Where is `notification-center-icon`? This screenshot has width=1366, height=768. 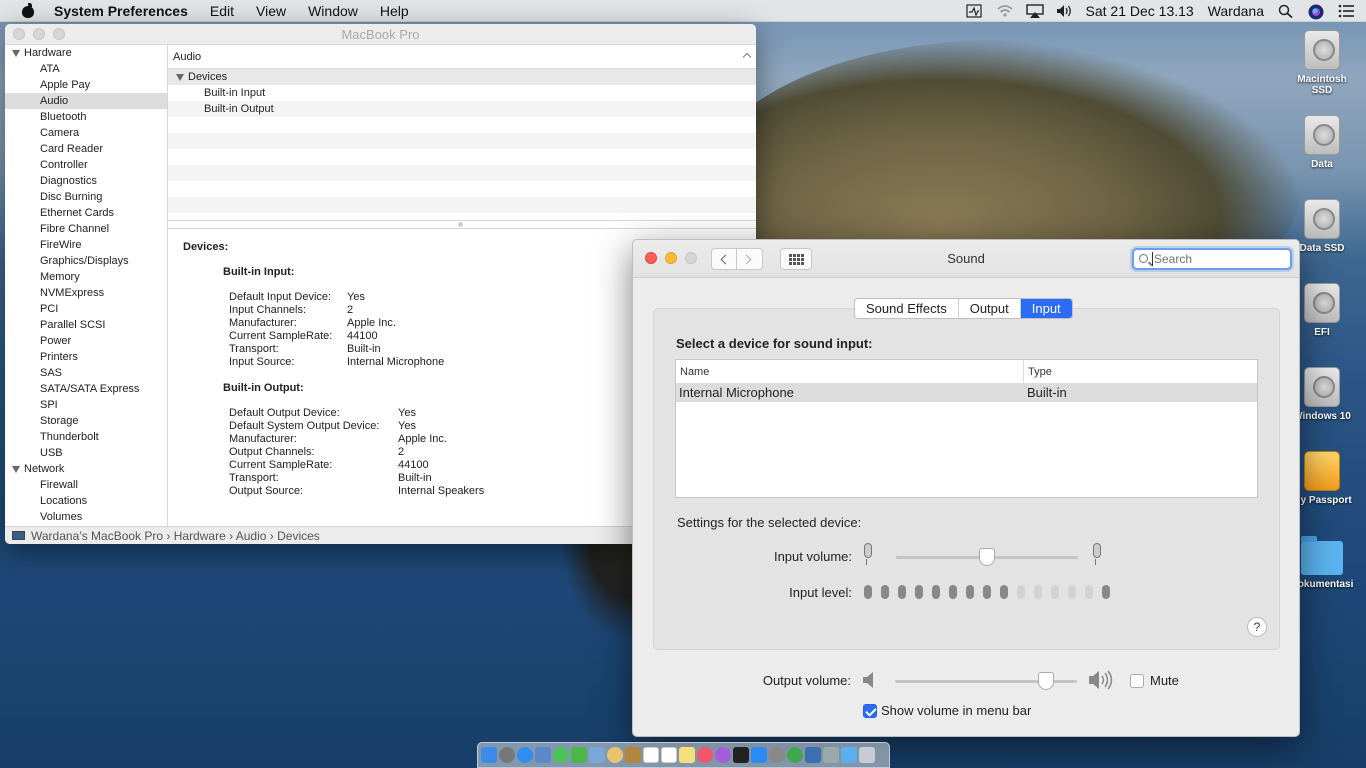
notification-center-icon is located at coordinates (1346, 11).